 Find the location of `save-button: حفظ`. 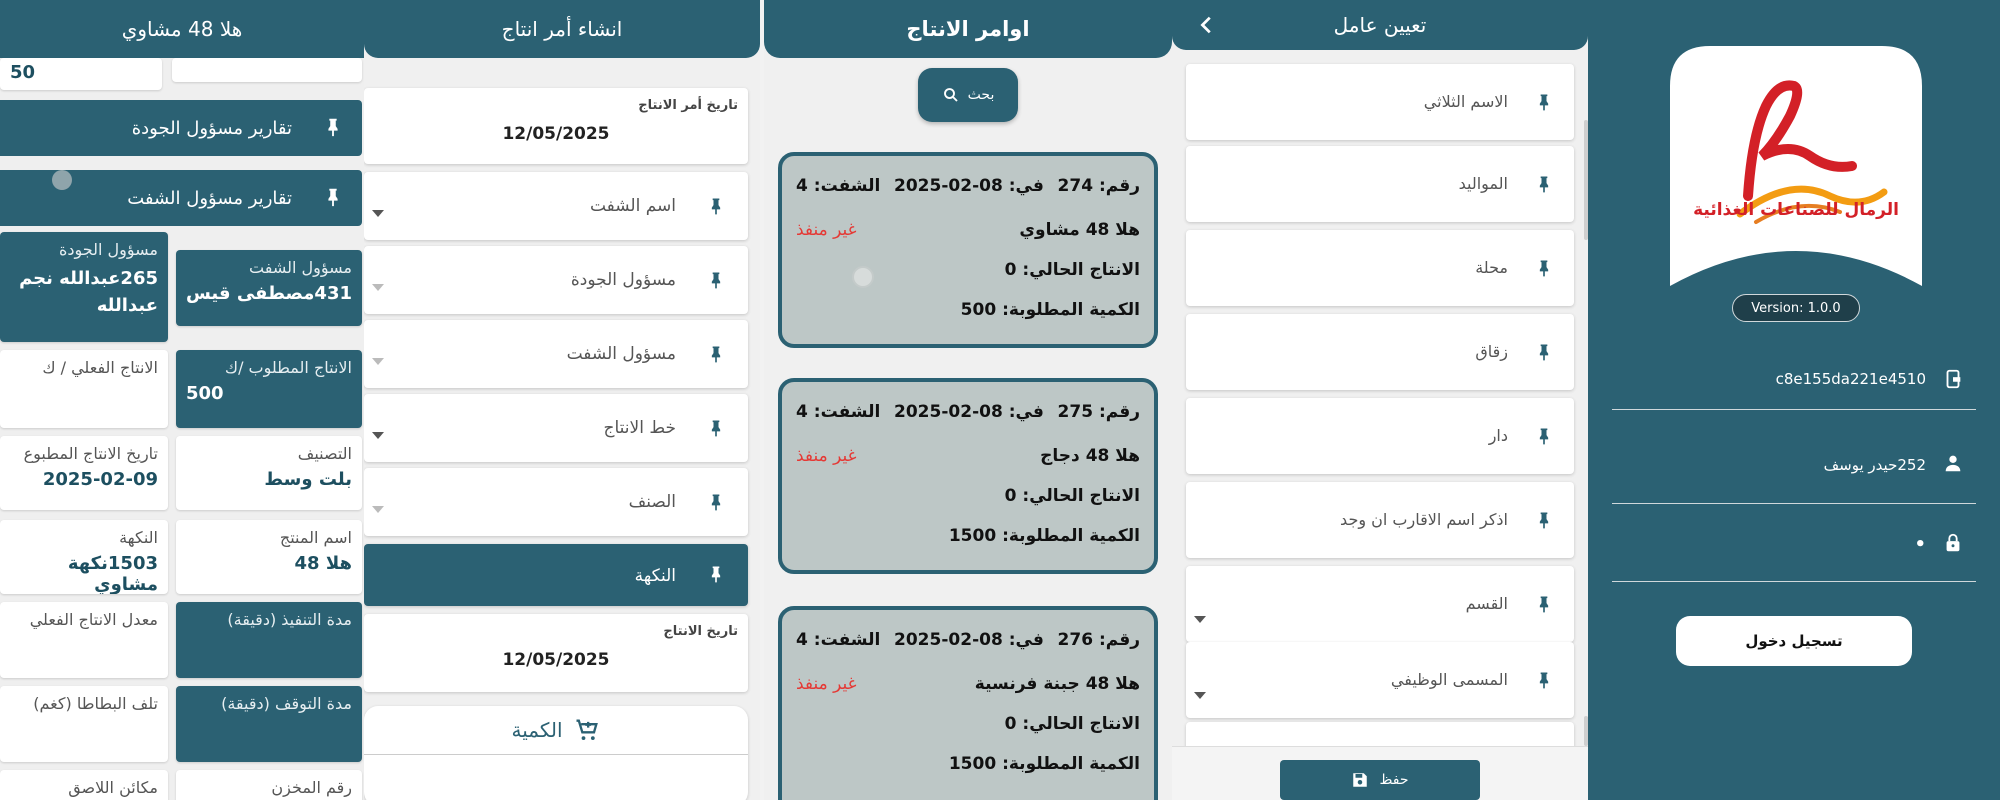

save-button: حفظ is located at coordinates (1380, 780).